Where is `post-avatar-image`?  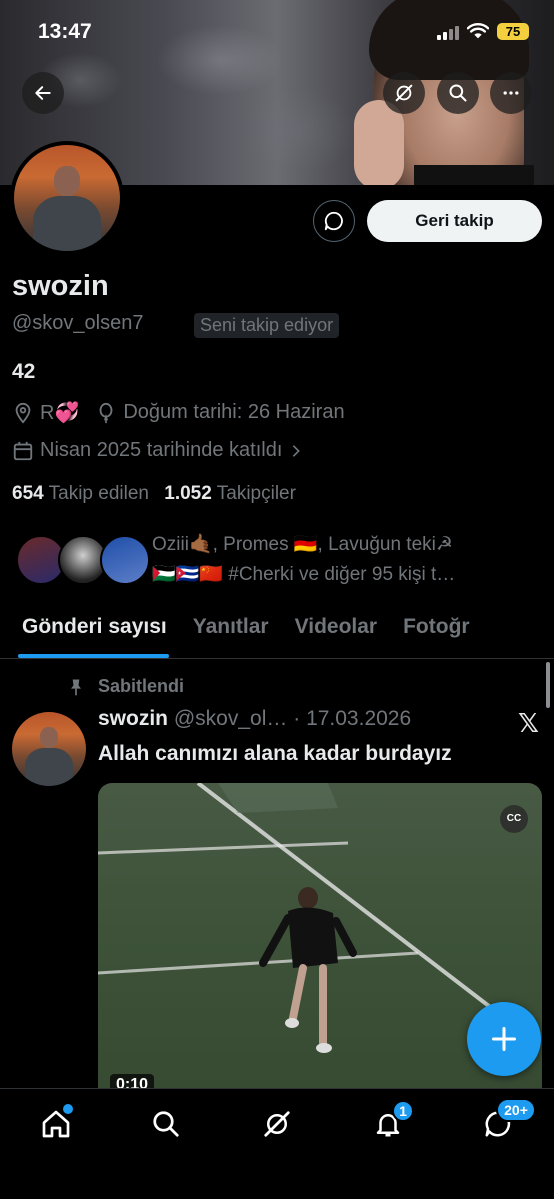
post-avatar-image is located at coordinates (49, 749).